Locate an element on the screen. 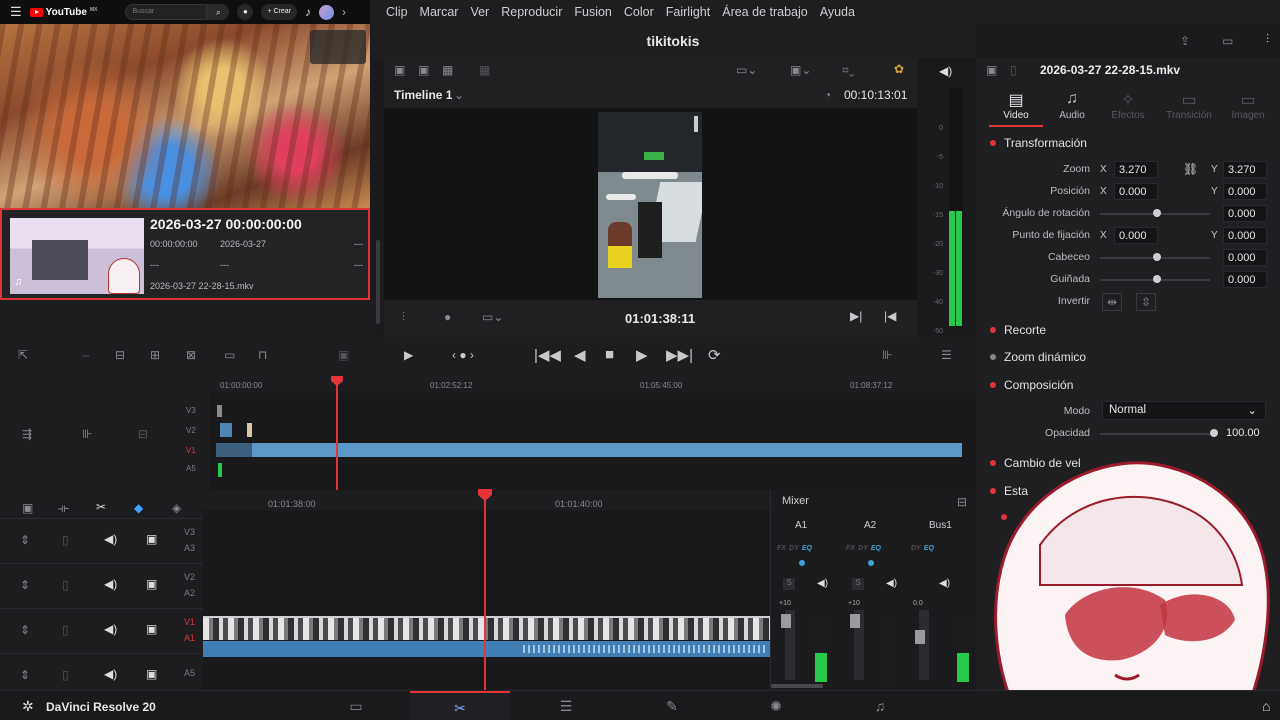  pitch-slider-knob is located at coordinates (1157, 257).